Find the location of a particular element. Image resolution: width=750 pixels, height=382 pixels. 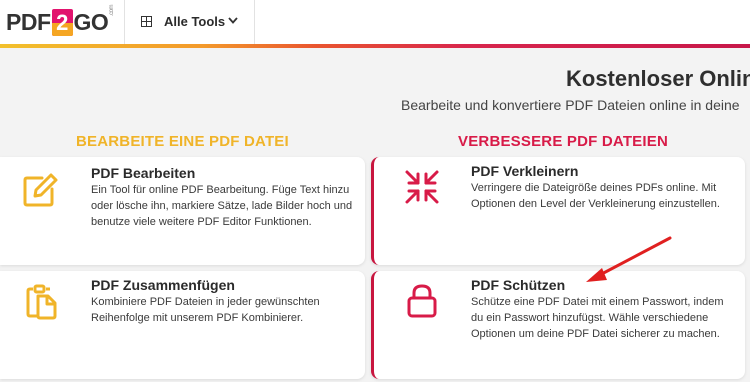

logo-prefix: PDF is located at coordinates (28, 21).